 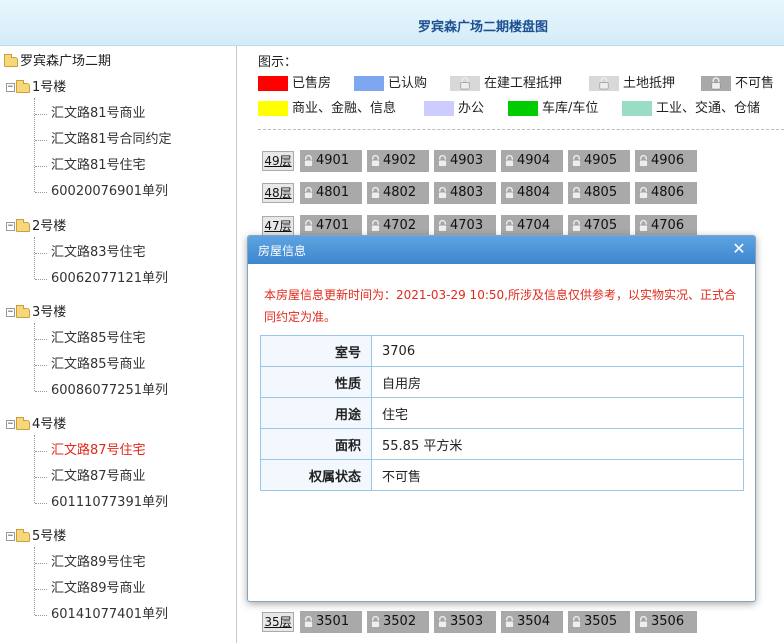 What do you see at coordinates (521, 129) in the screenshot?
I see `divider` at bounding box center [521, 129].